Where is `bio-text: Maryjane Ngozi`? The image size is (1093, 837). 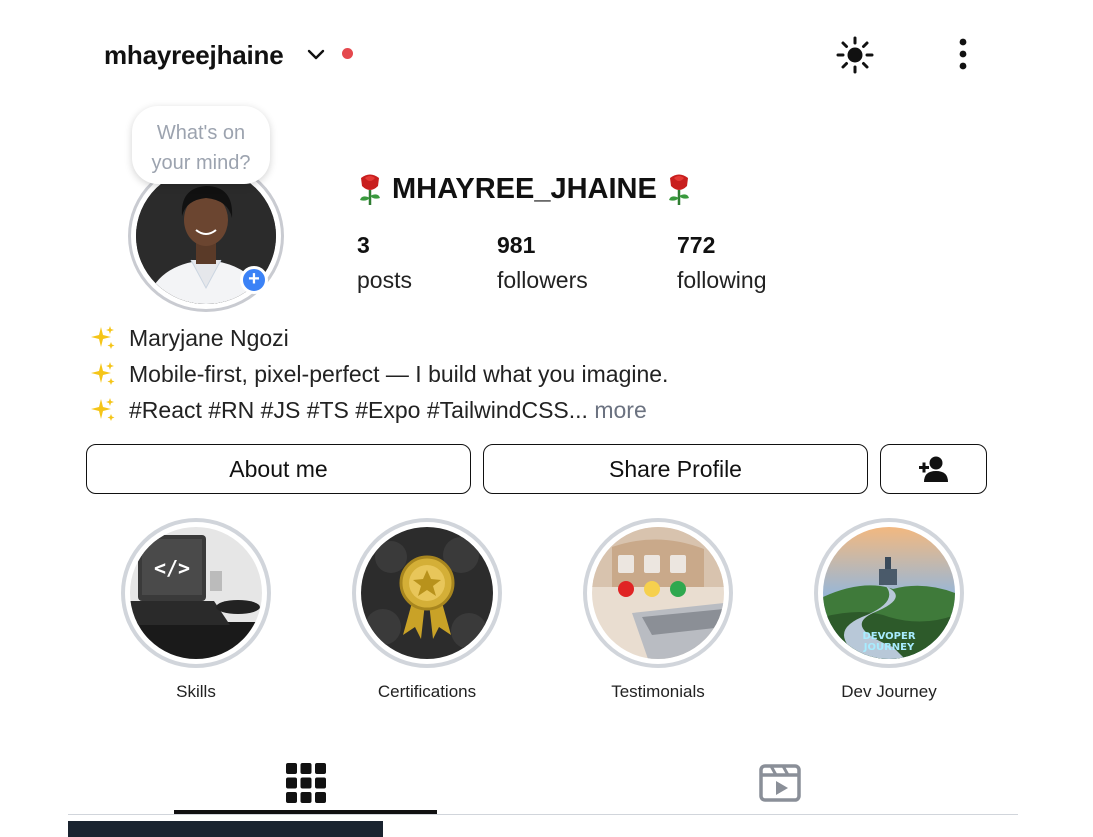
bio-text: Maryjane Ngozi is located at coordinates (209, 337).